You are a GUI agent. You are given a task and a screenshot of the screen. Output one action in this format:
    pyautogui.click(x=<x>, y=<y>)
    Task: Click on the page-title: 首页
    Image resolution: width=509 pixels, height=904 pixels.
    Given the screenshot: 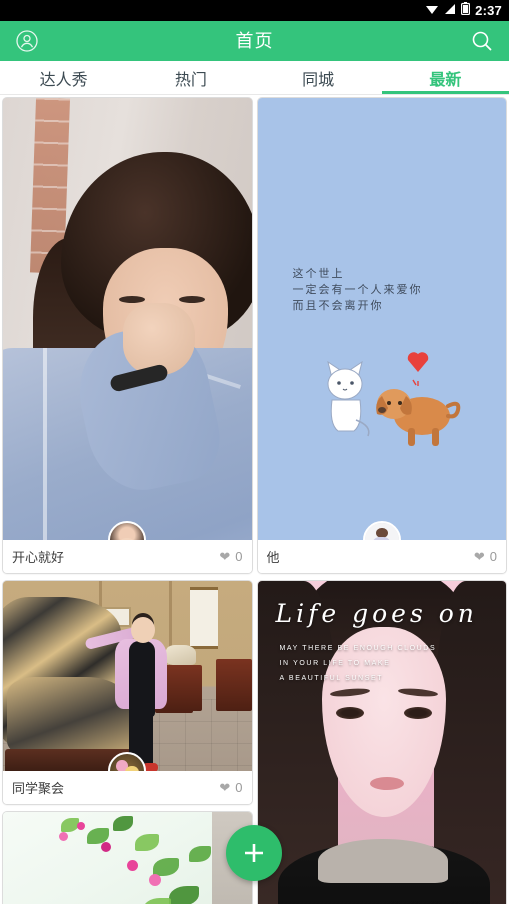 What is the action you would take?
    pyautogui.click(x=254, y=41)
    